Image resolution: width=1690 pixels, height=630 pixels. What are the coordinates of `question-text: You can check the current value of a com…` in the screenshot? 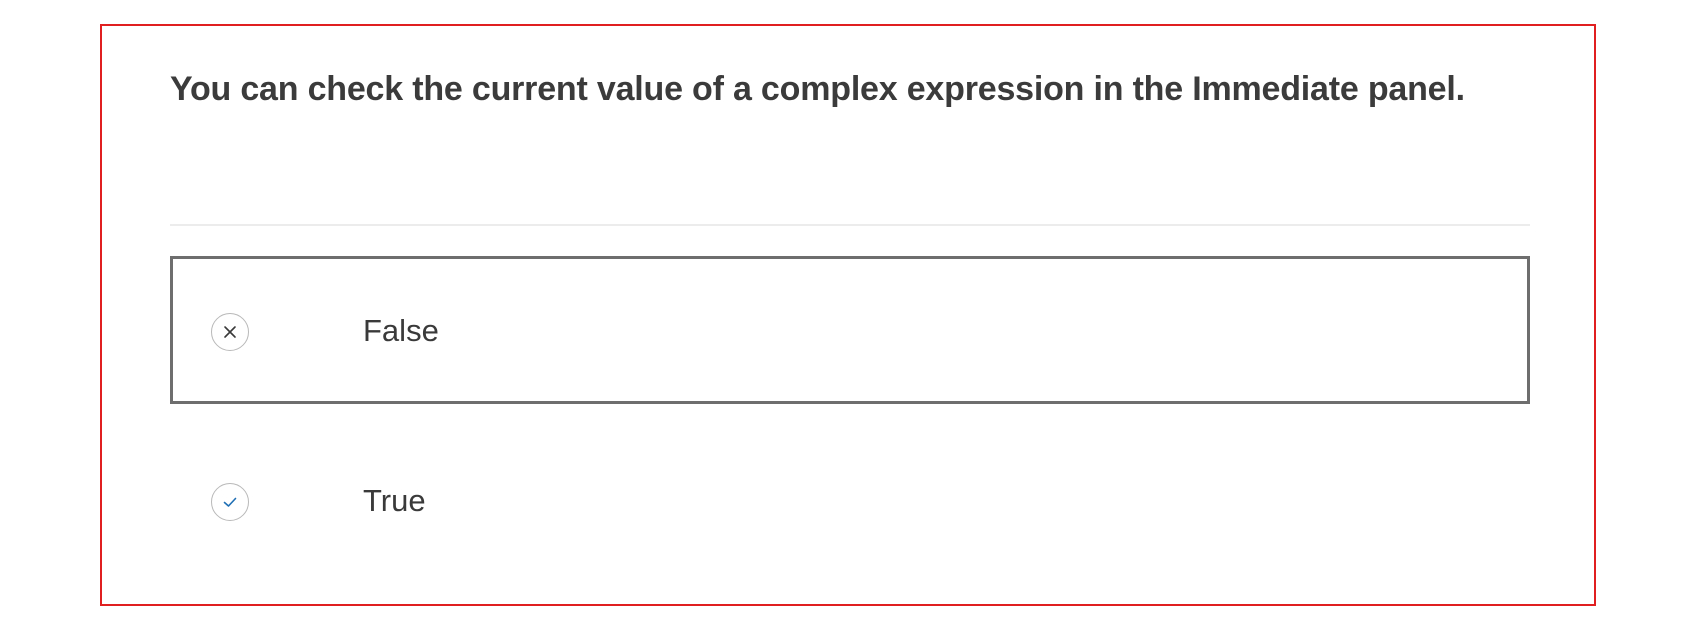 It's located at (817, 89).